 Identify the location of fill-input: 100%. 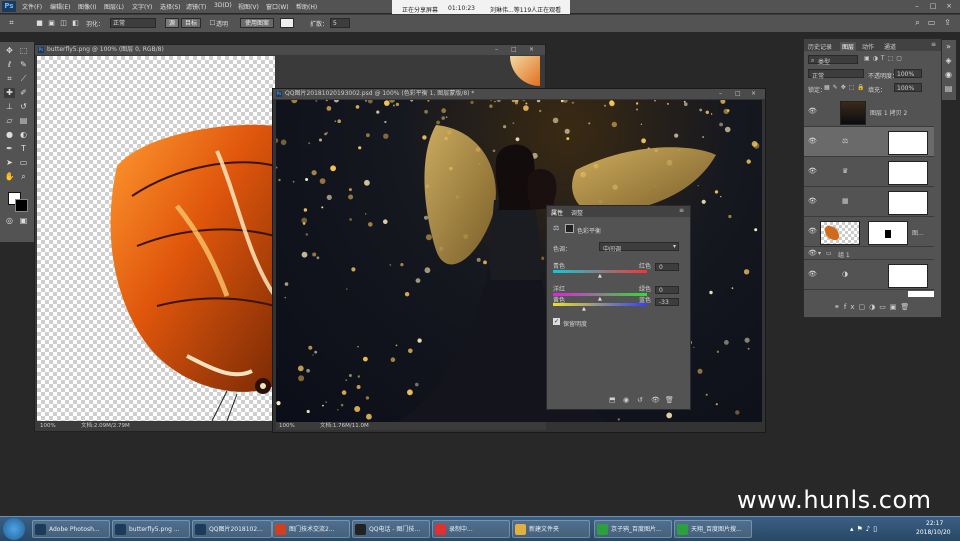
(908, 87).